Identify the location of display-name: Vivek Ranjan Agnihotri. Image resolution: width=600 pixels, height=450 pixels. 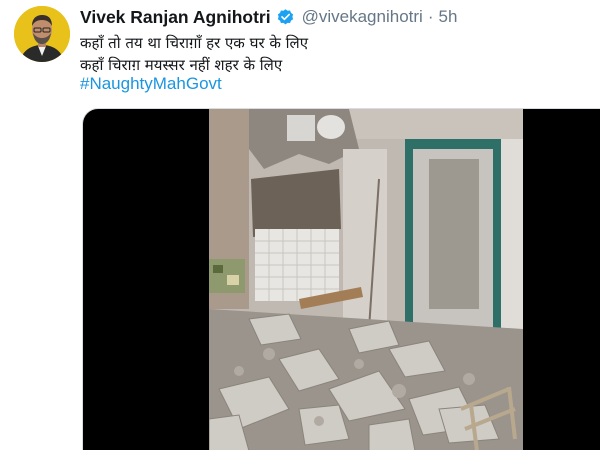
(175, 17).